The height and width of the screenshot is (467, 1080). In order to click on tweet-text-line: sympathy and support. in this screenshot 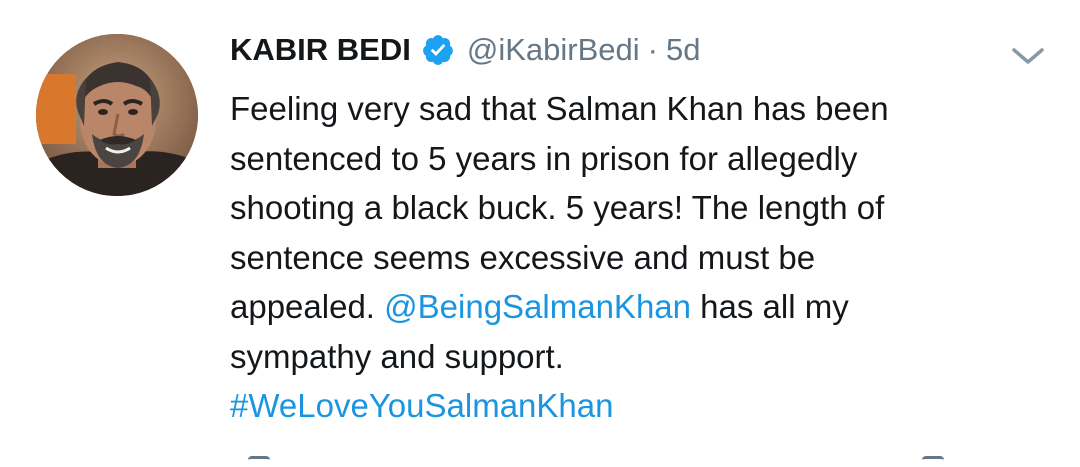, I will do `click(630, 357)`.